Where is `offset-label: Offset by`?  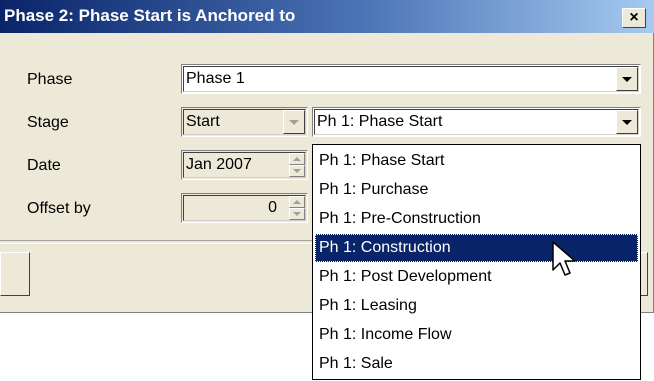 offset-label: Offset by is located at coordinates (59, 208).